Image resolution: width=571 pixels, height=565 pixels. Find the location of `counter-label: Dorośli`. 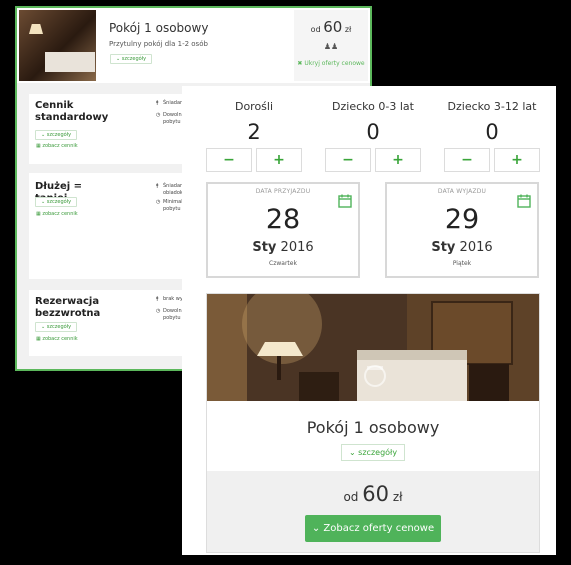

counter-label: Dorośli is located at coordinates (254, 106).